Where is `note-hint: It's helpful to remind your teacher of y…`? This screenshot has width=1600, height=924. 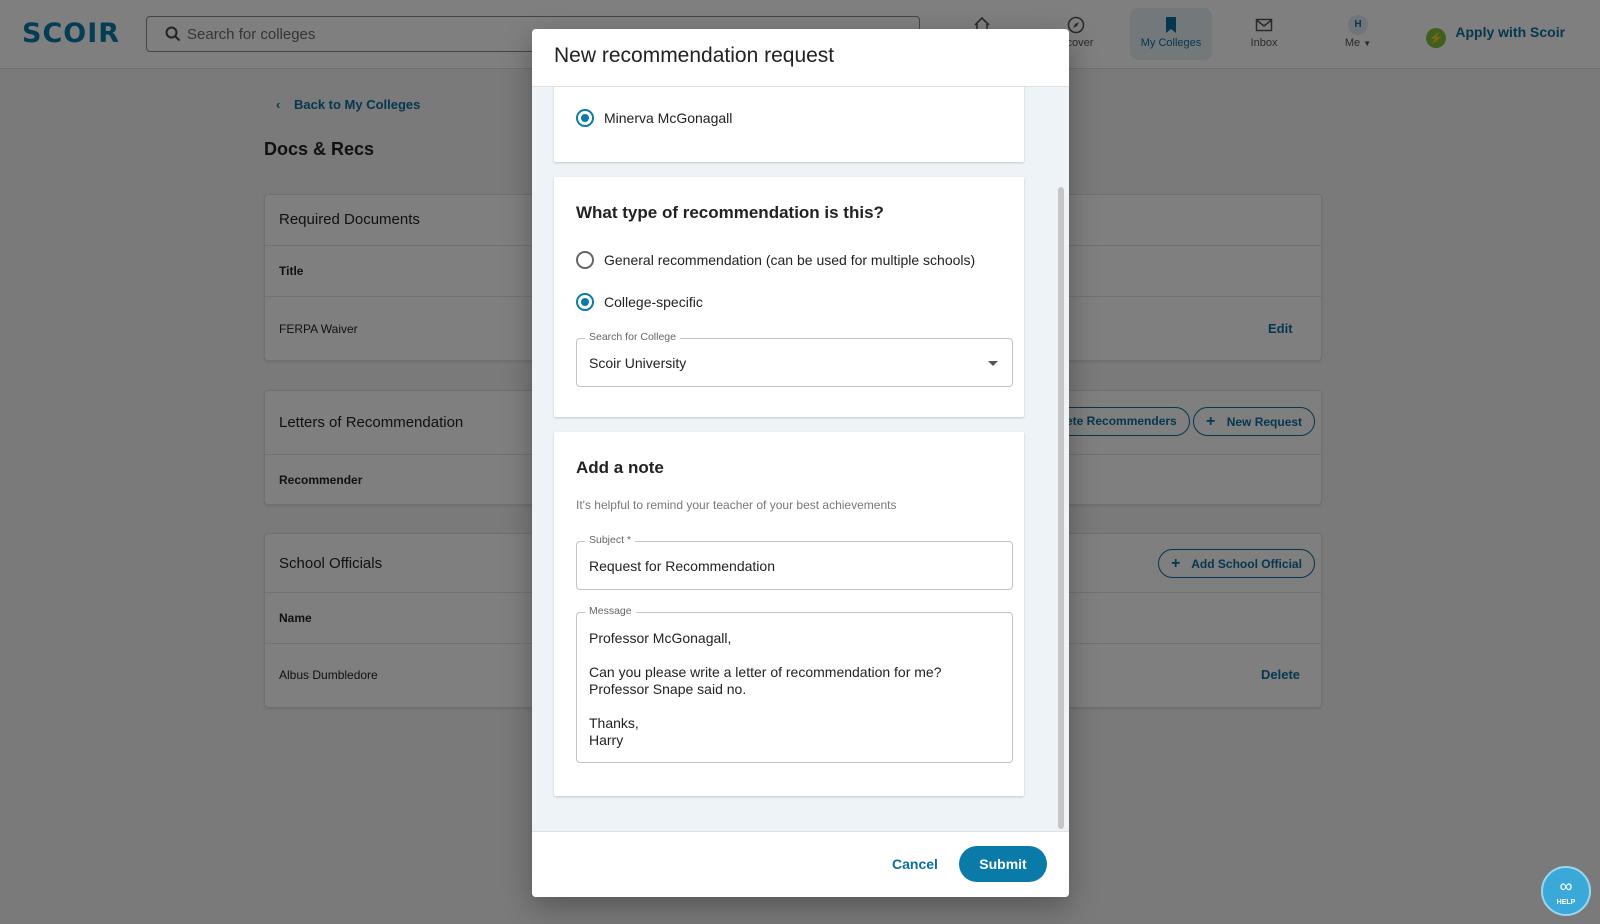 note-hint: It's helpful to remind your teacher of y… is located at coordinates (736, 505).